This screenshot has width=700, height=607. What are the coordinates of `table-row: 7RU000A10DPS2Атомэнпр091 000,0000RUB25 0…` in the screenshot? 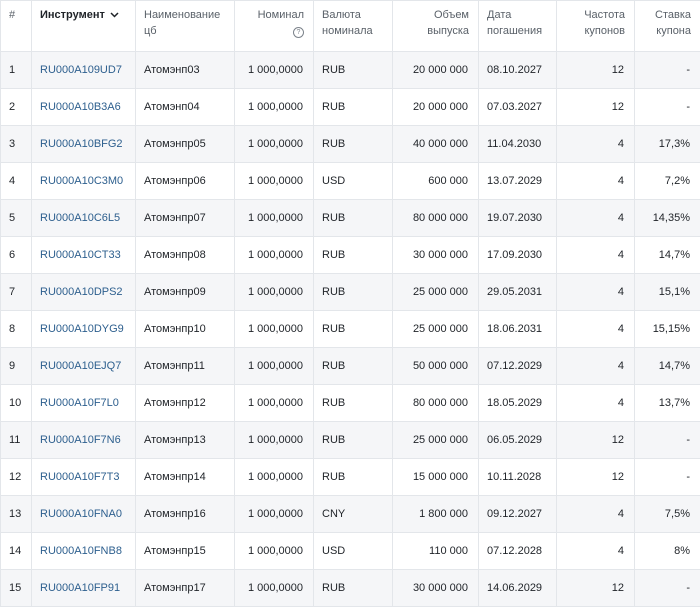 It's located at (350, 292).